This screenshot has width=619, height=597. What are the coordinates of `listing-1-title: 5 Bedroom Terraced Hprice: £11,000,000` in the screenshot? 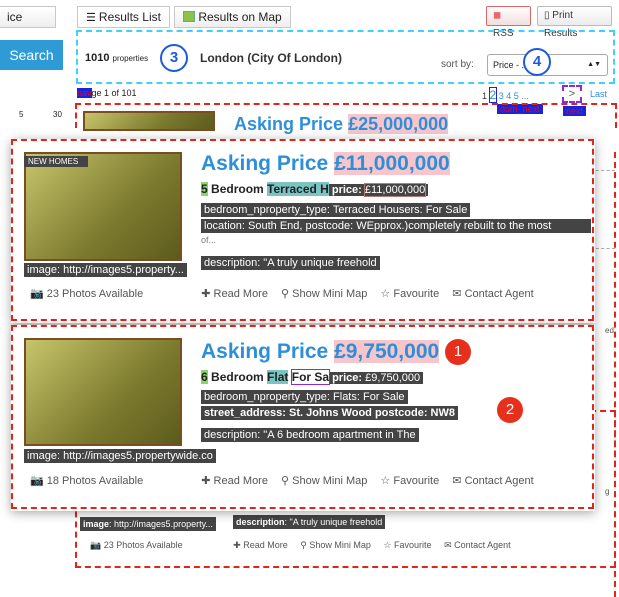 It's located at (315, 189).